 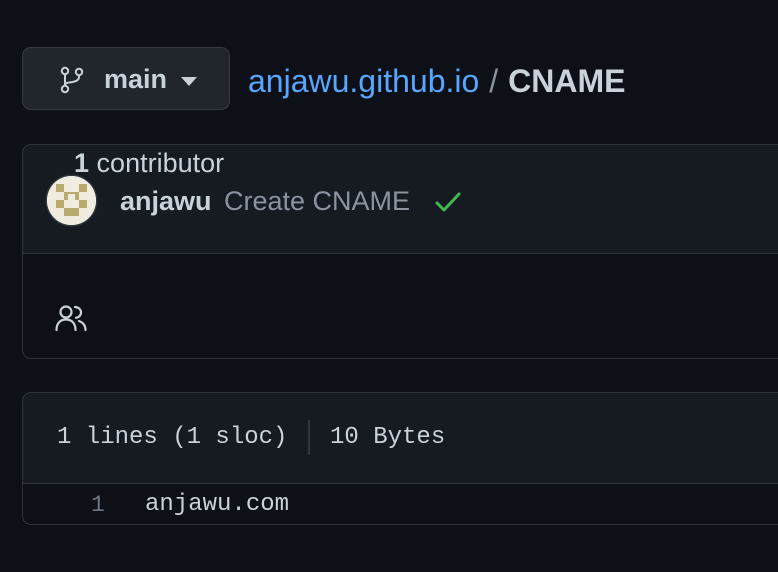 What do you see at coordinates (72, 80) in the screenshot?
I see `git-branch-icon` at bounding box center [72, 80].